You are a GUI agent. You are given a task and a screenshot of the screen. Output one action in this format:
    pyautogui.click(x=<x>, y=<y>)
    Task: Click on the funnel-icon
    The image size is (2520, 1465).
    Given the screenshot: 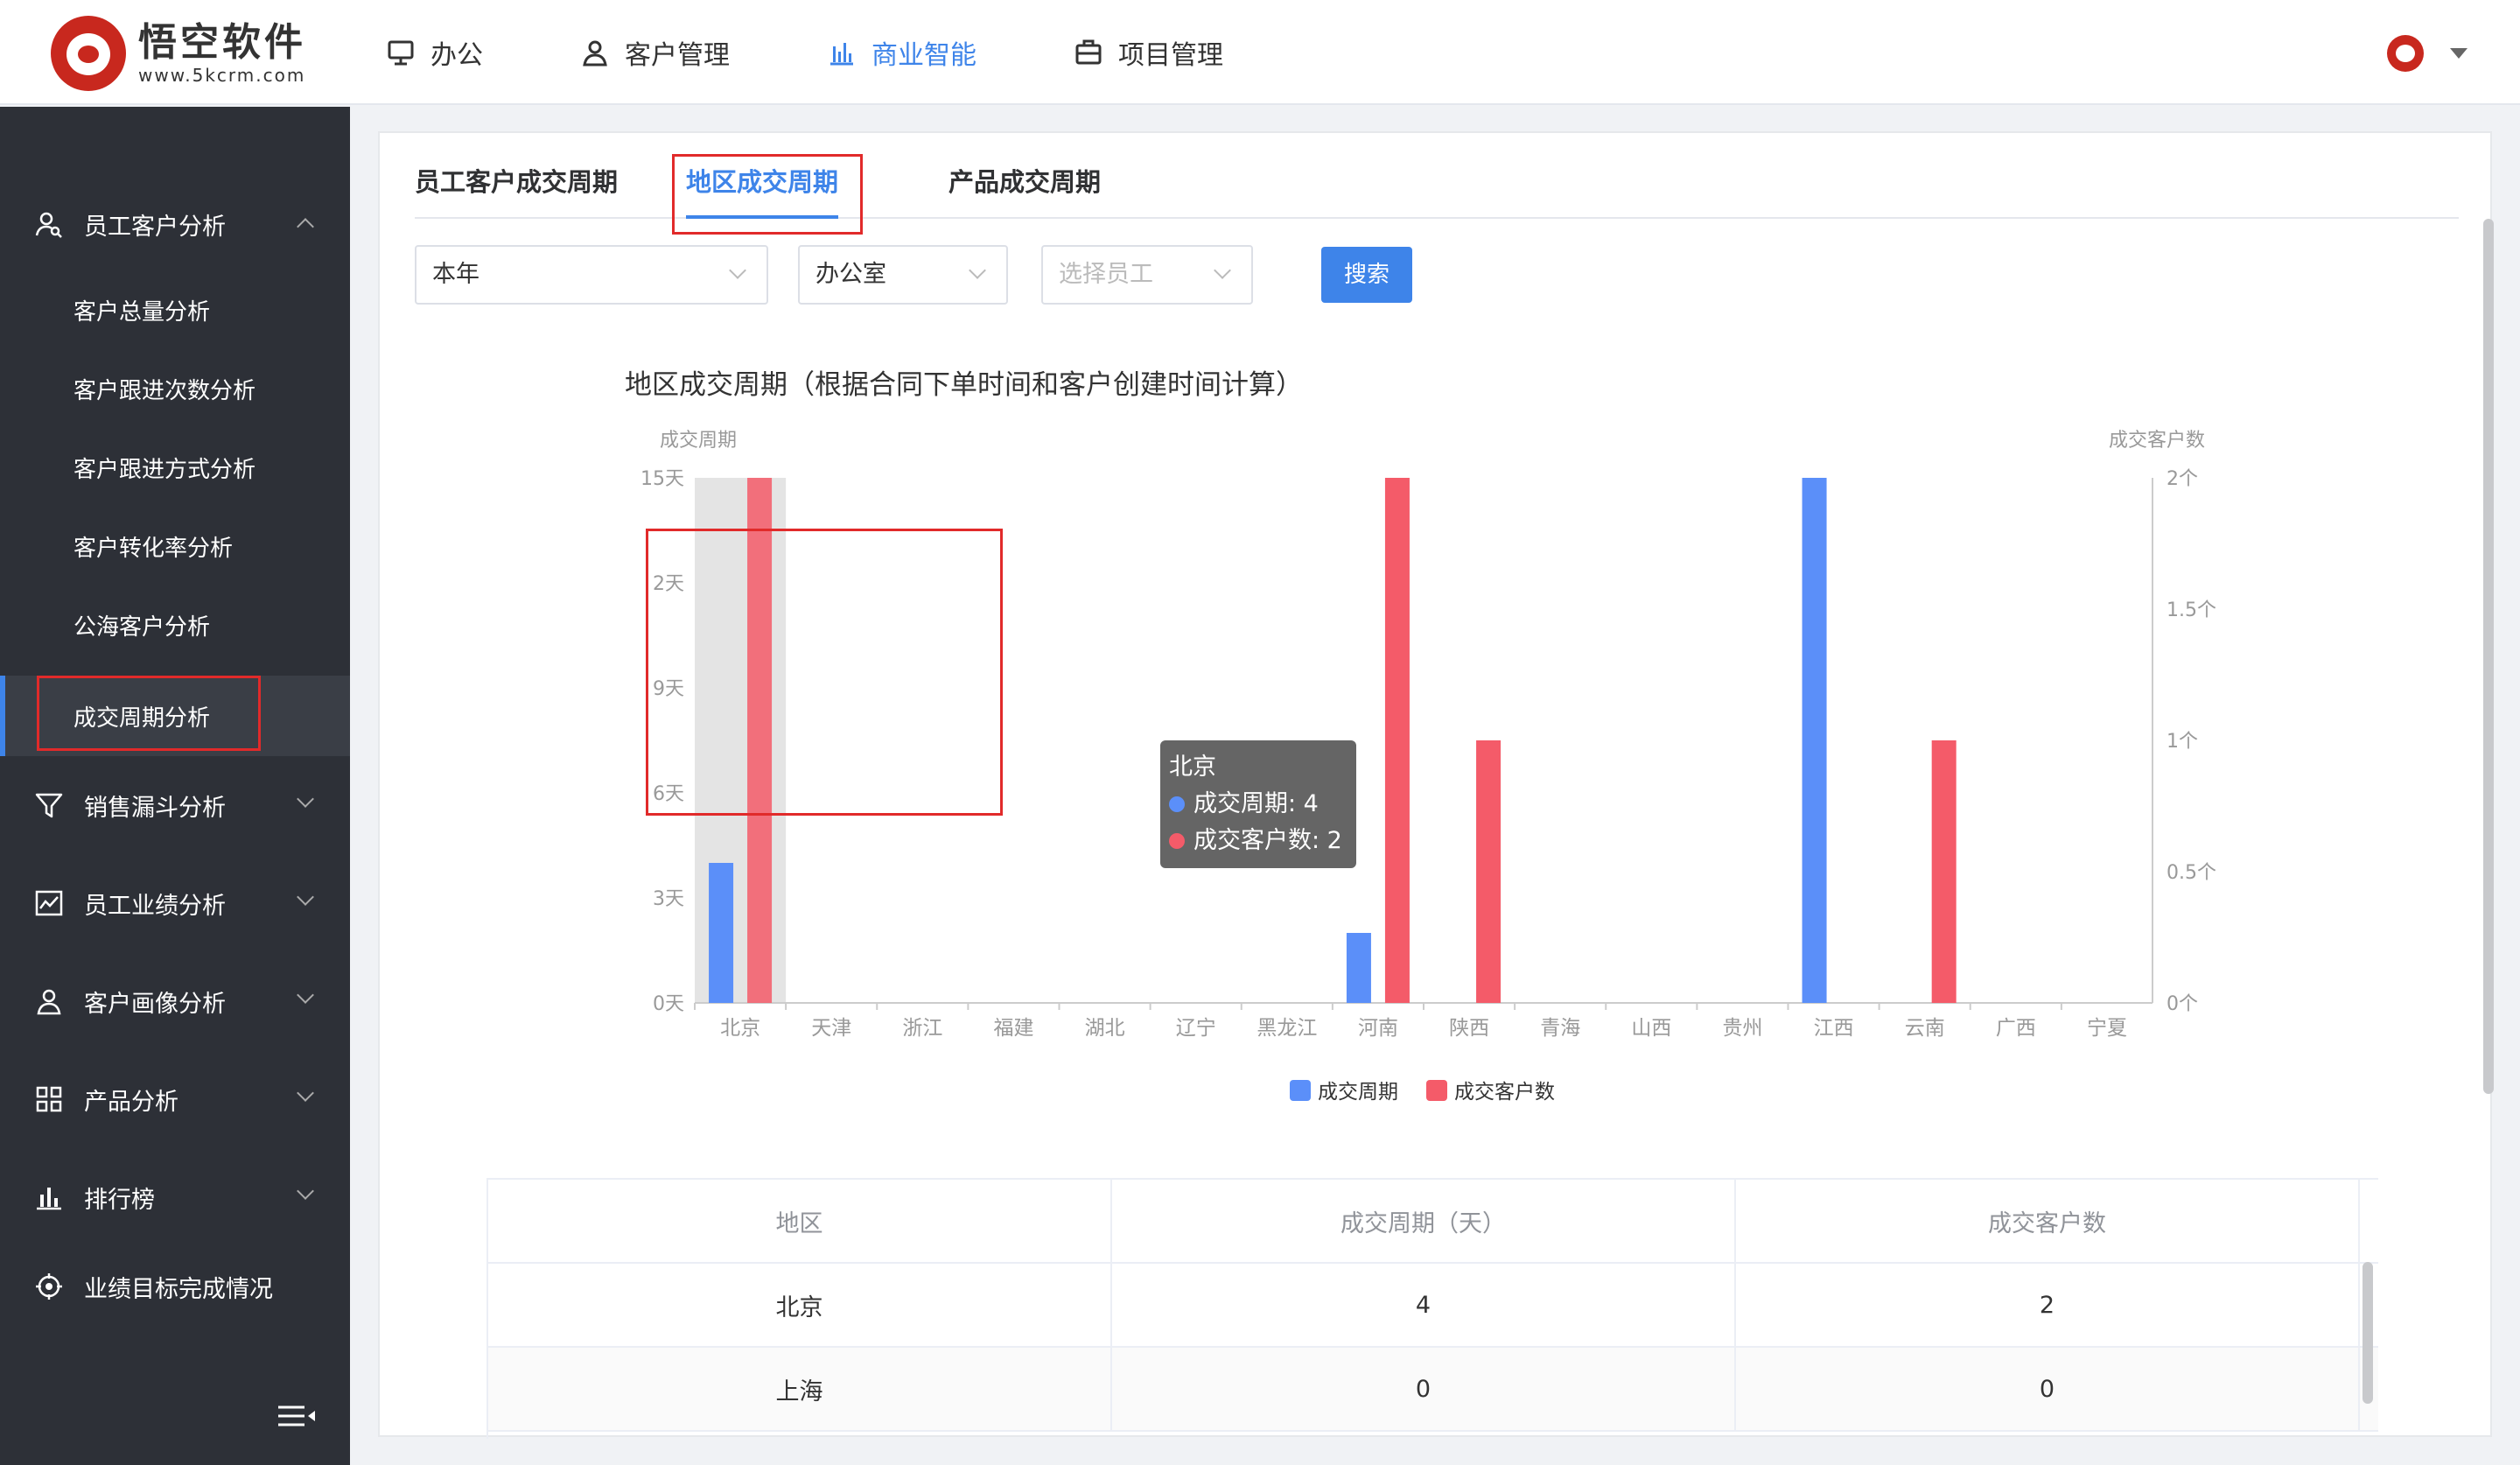 What is the action you would take?
    pyautogui.click(x=49, y=805)
    